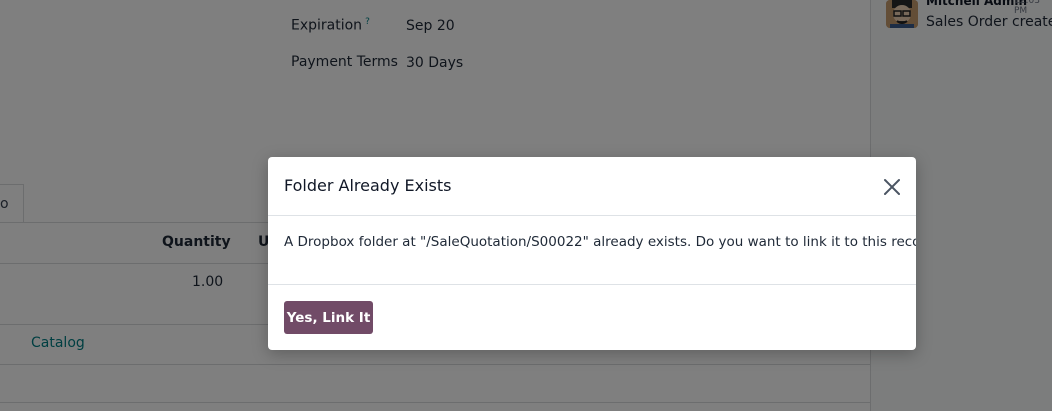  I want to click on close-button, so click(892, 187).